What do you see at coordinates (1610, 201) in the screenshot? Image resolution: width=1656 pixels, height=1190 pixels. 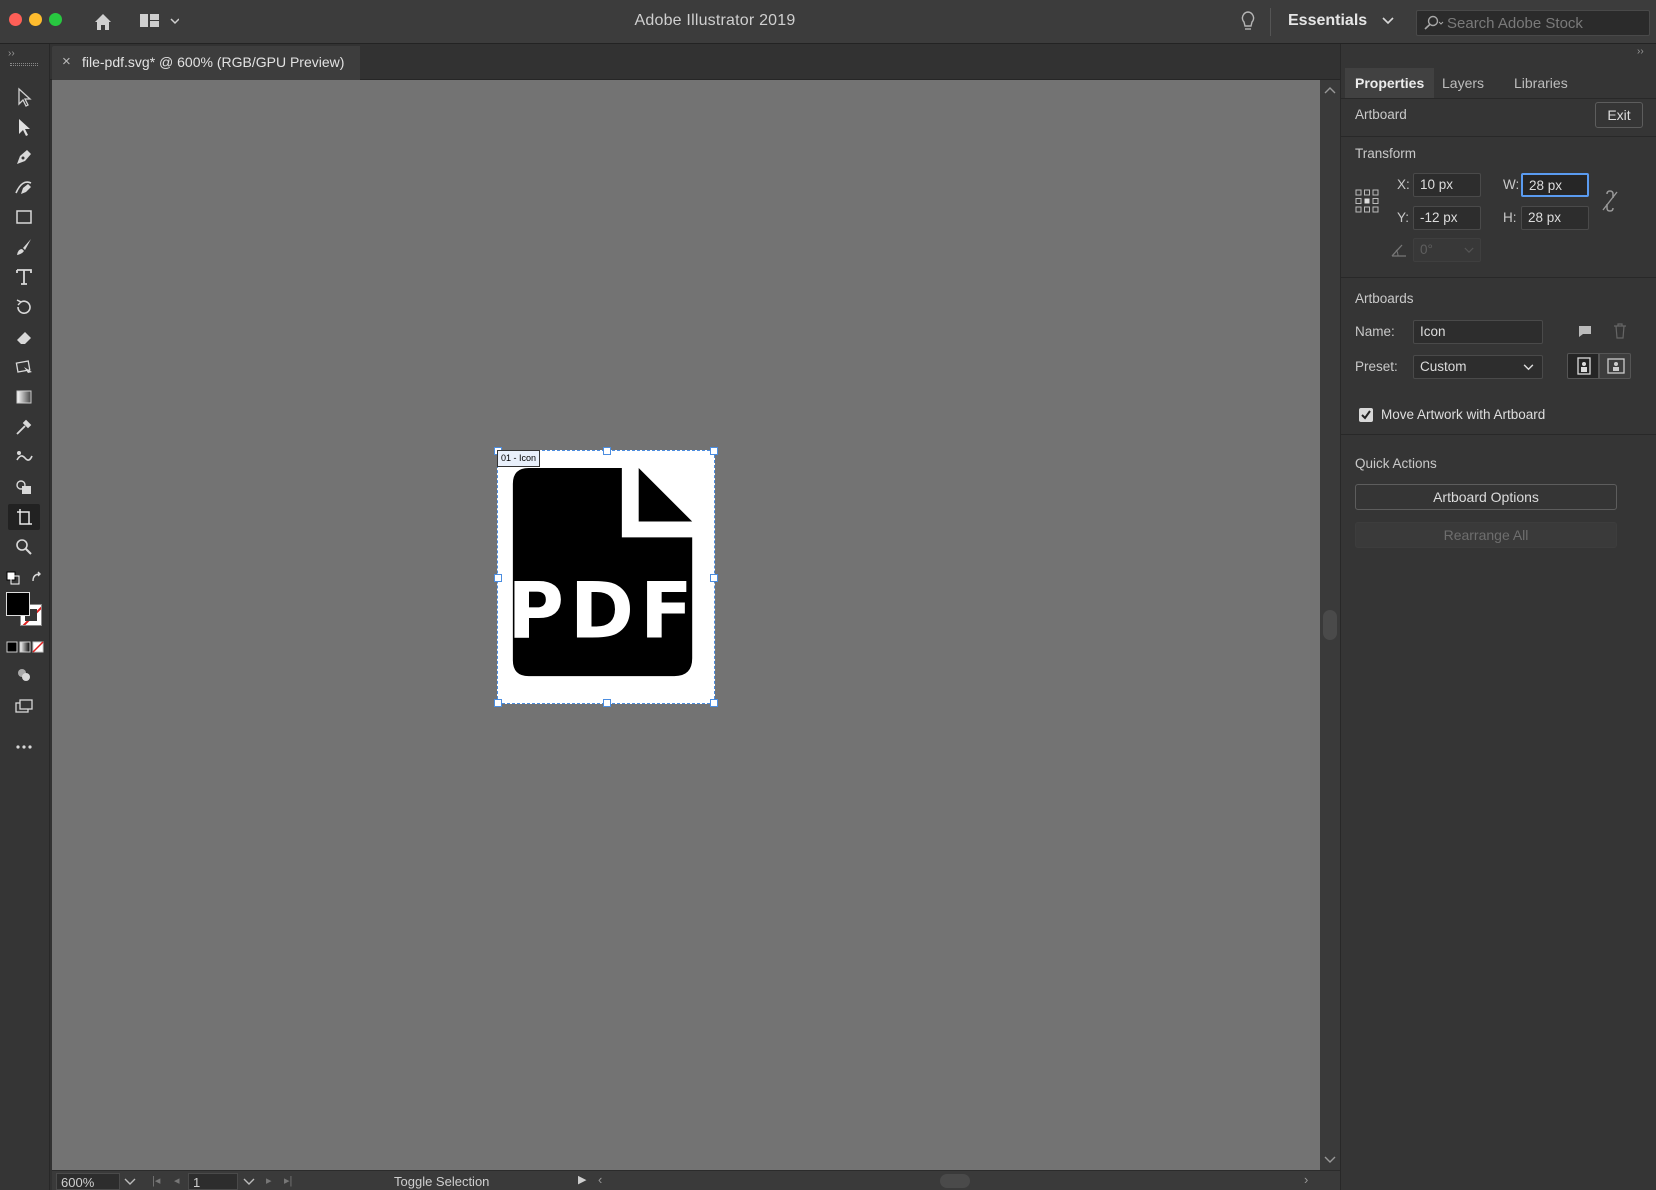 I see `constrain-proportions-icon` at bounding box center [1610, 201].